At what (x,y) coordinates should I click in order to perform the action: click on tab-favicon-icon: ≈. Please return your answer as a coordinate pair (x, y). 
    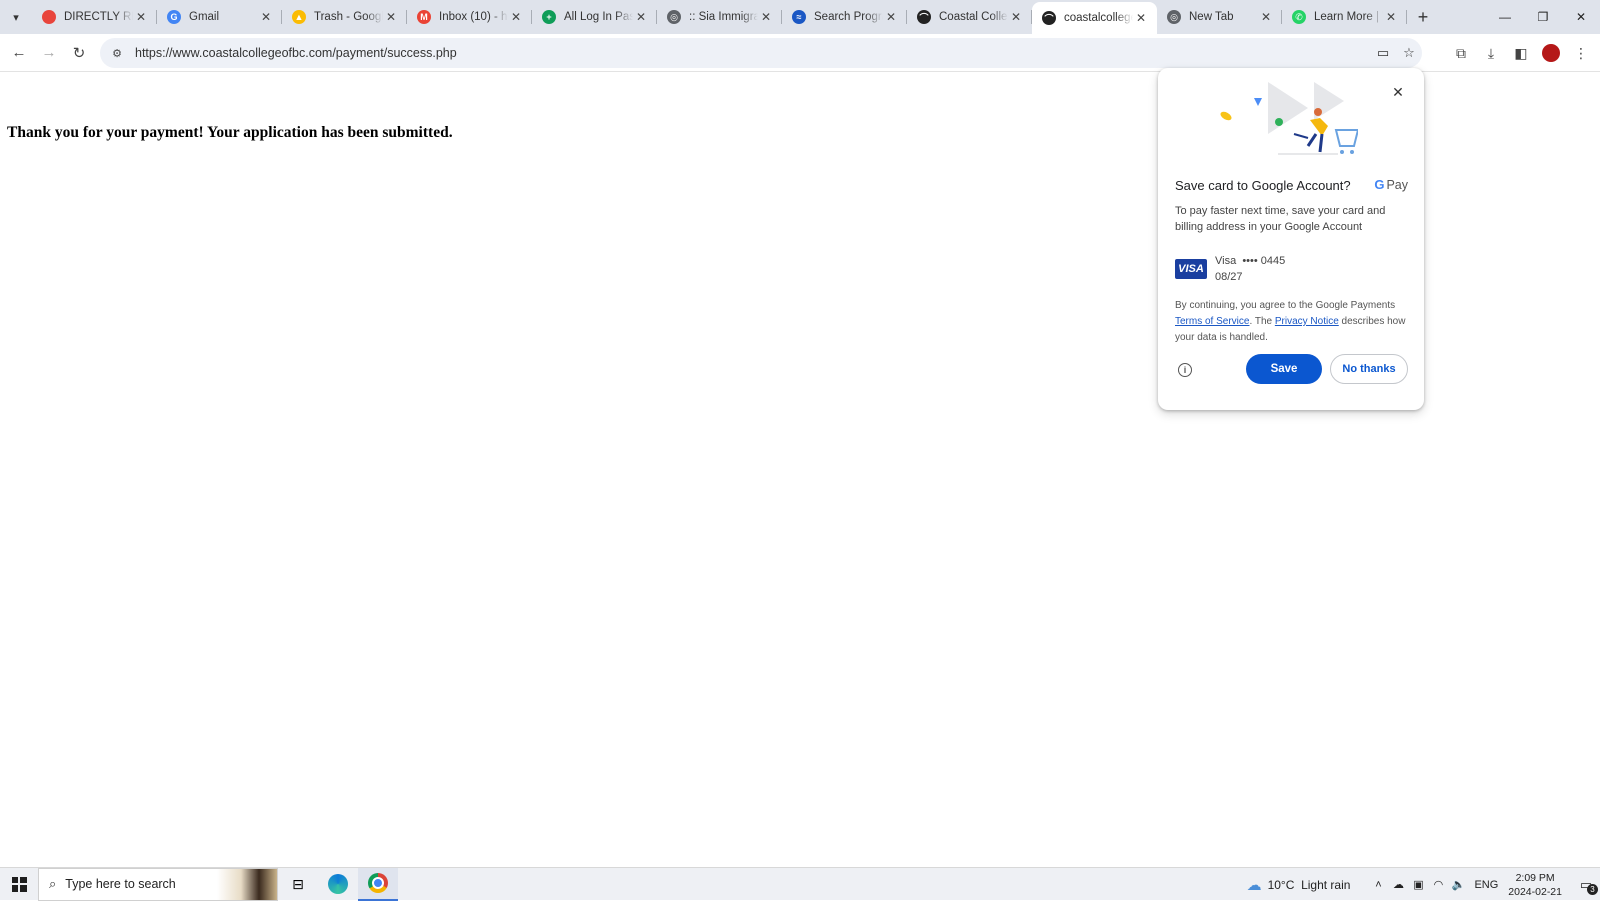
    Looking at the image, I should click on (799, 17).